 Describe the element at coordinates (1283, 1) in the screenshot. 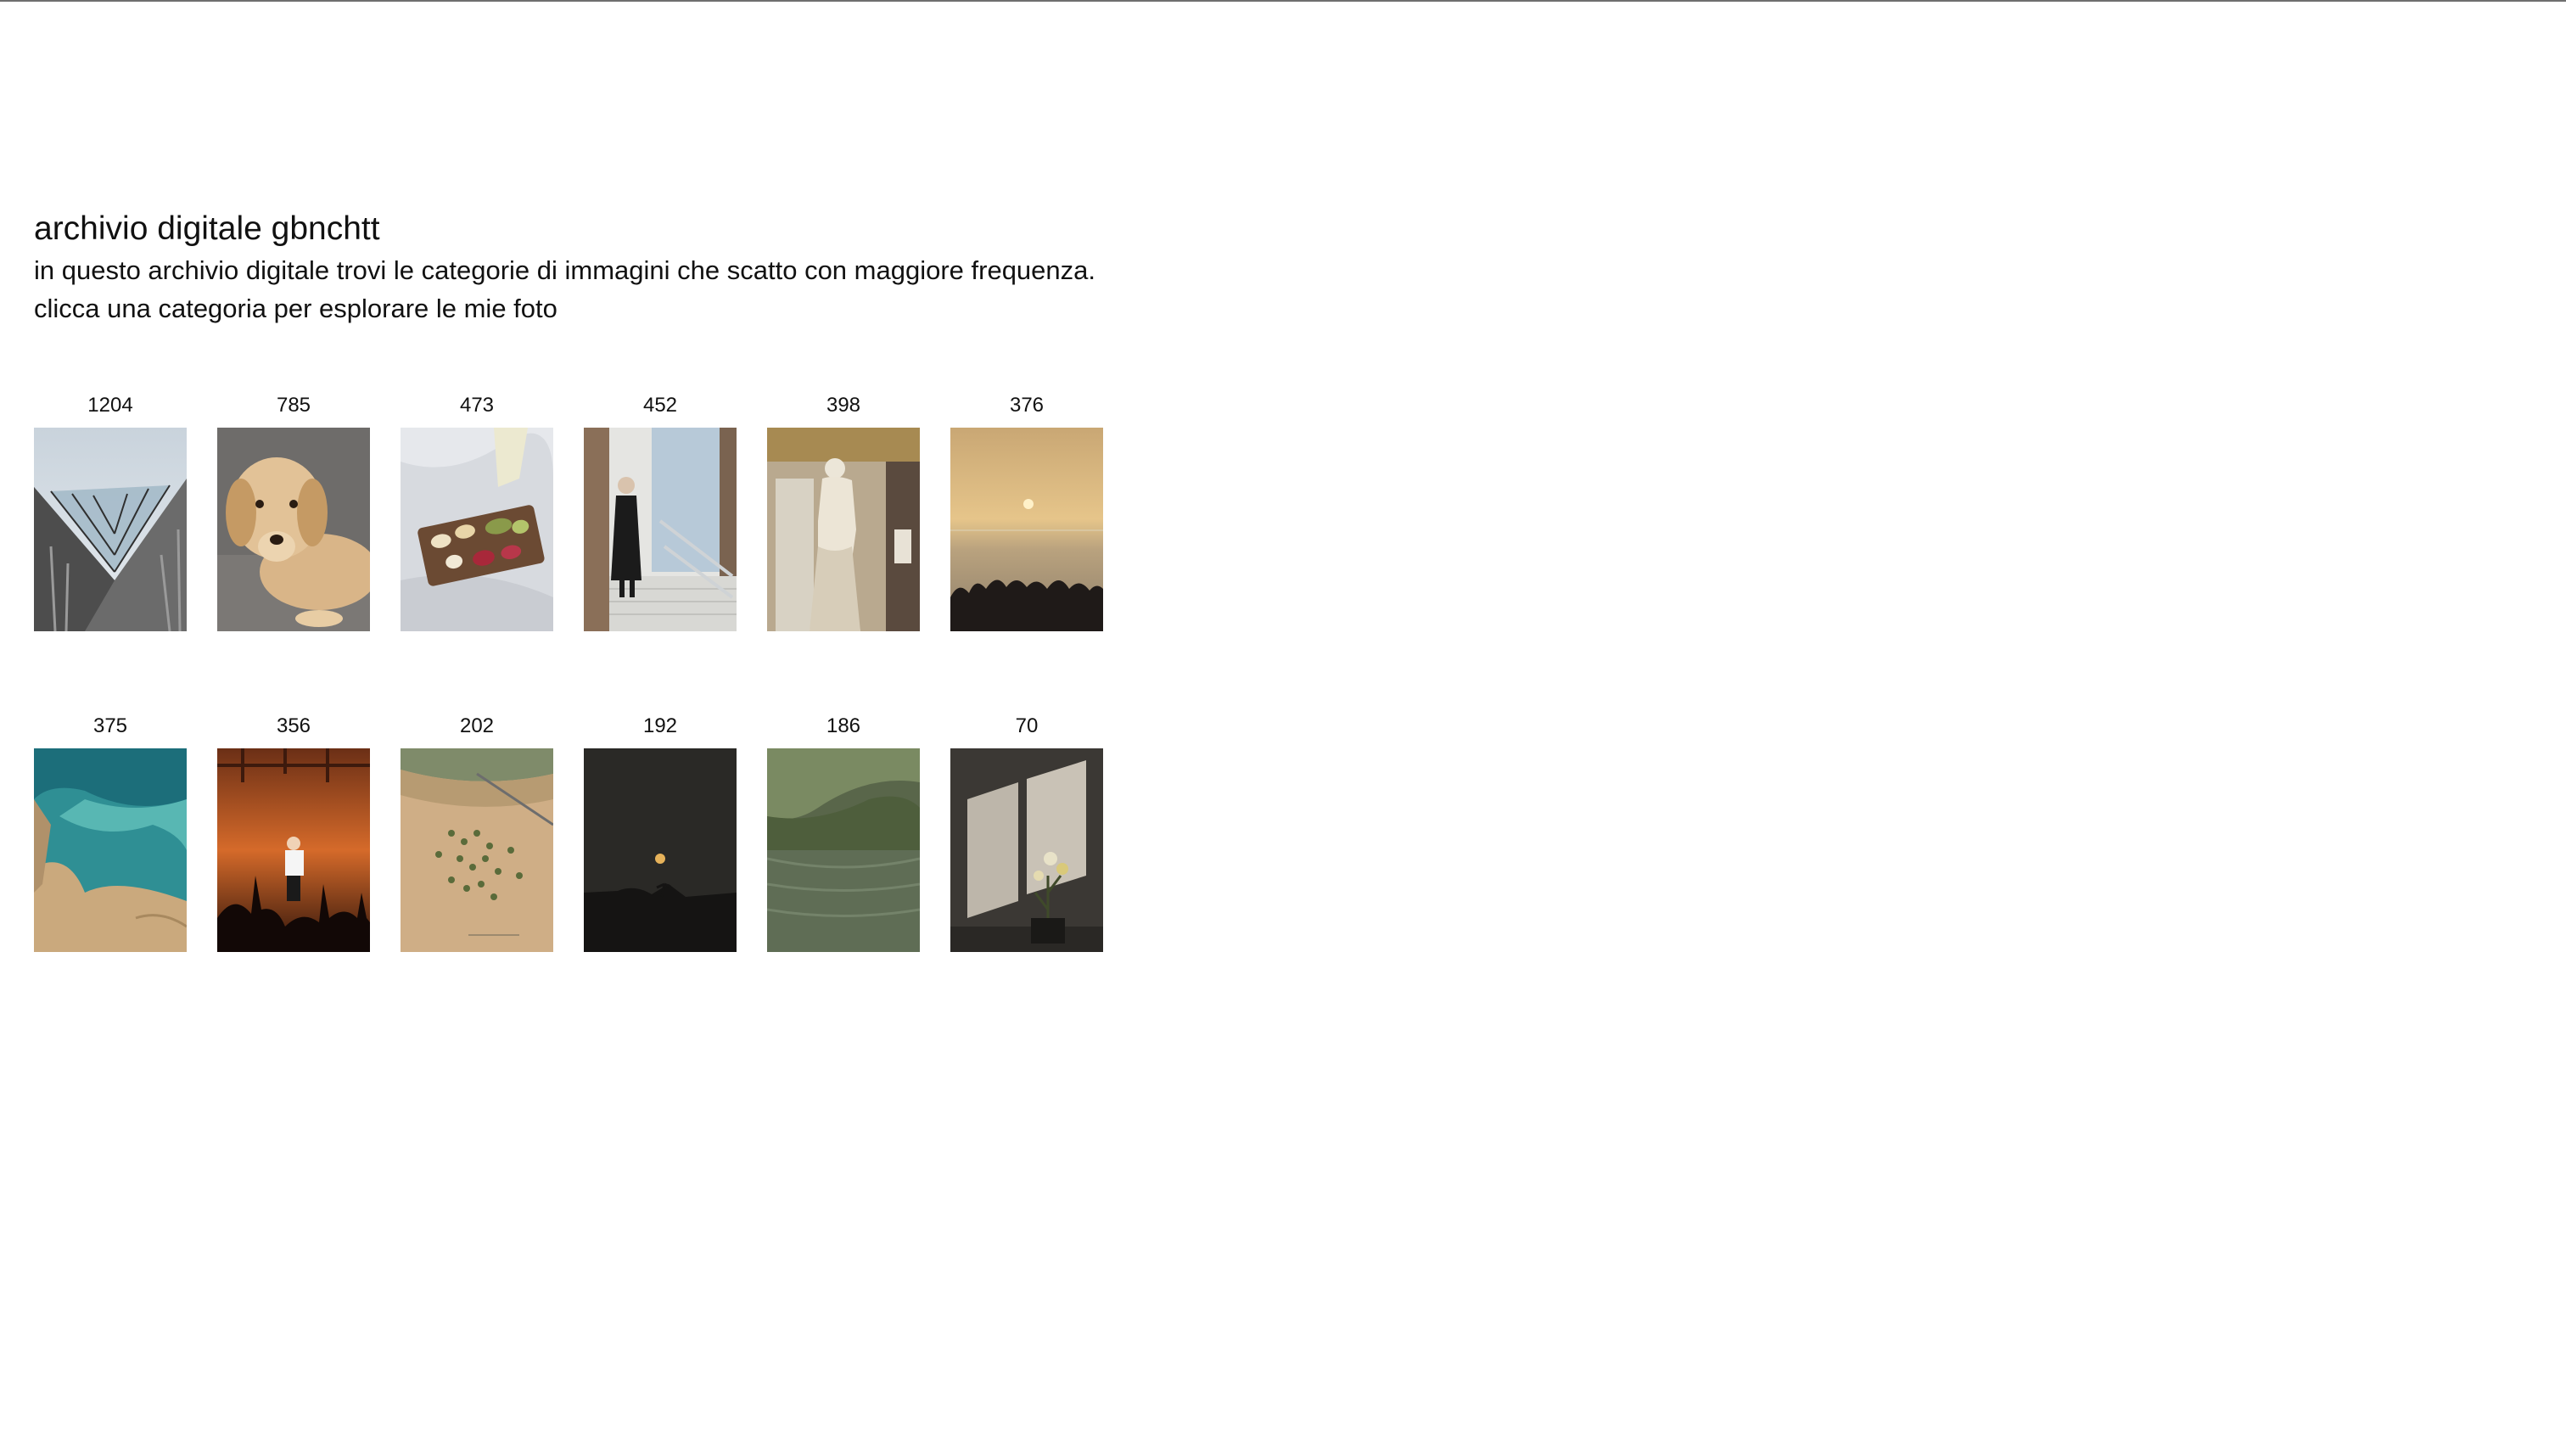

I see `top-border` at that location.